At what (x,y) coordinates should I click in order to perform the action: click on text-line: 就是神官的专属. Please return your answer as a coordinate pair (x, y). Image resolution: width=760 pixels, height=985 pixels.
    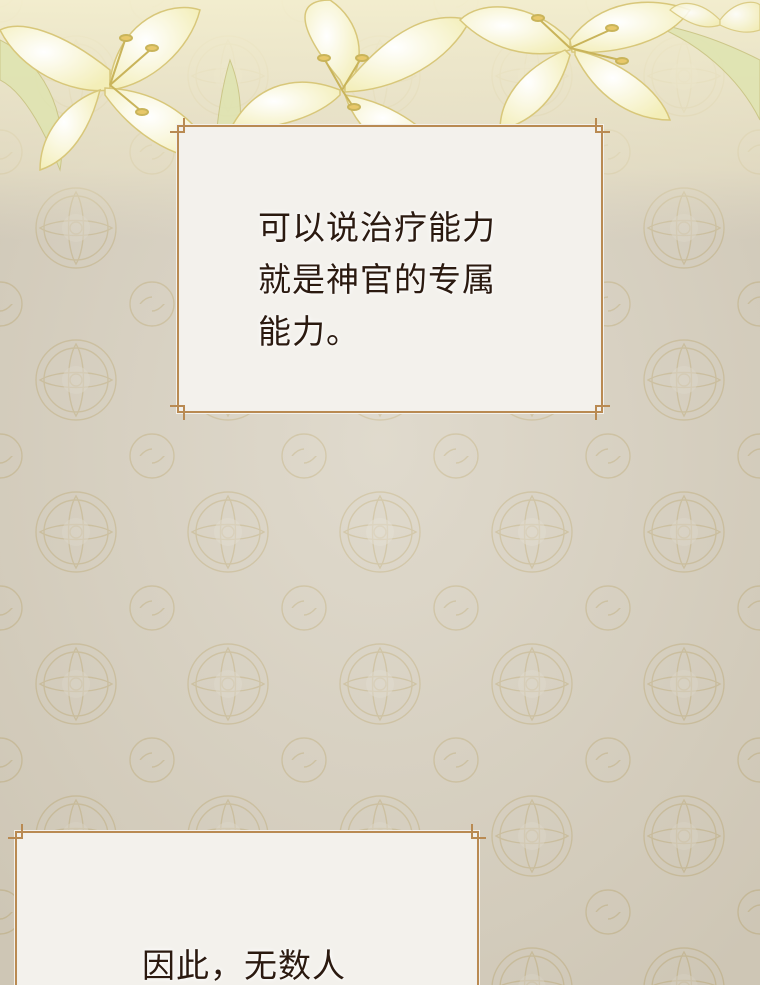
    Looking at the image, I should click on (377, 279).